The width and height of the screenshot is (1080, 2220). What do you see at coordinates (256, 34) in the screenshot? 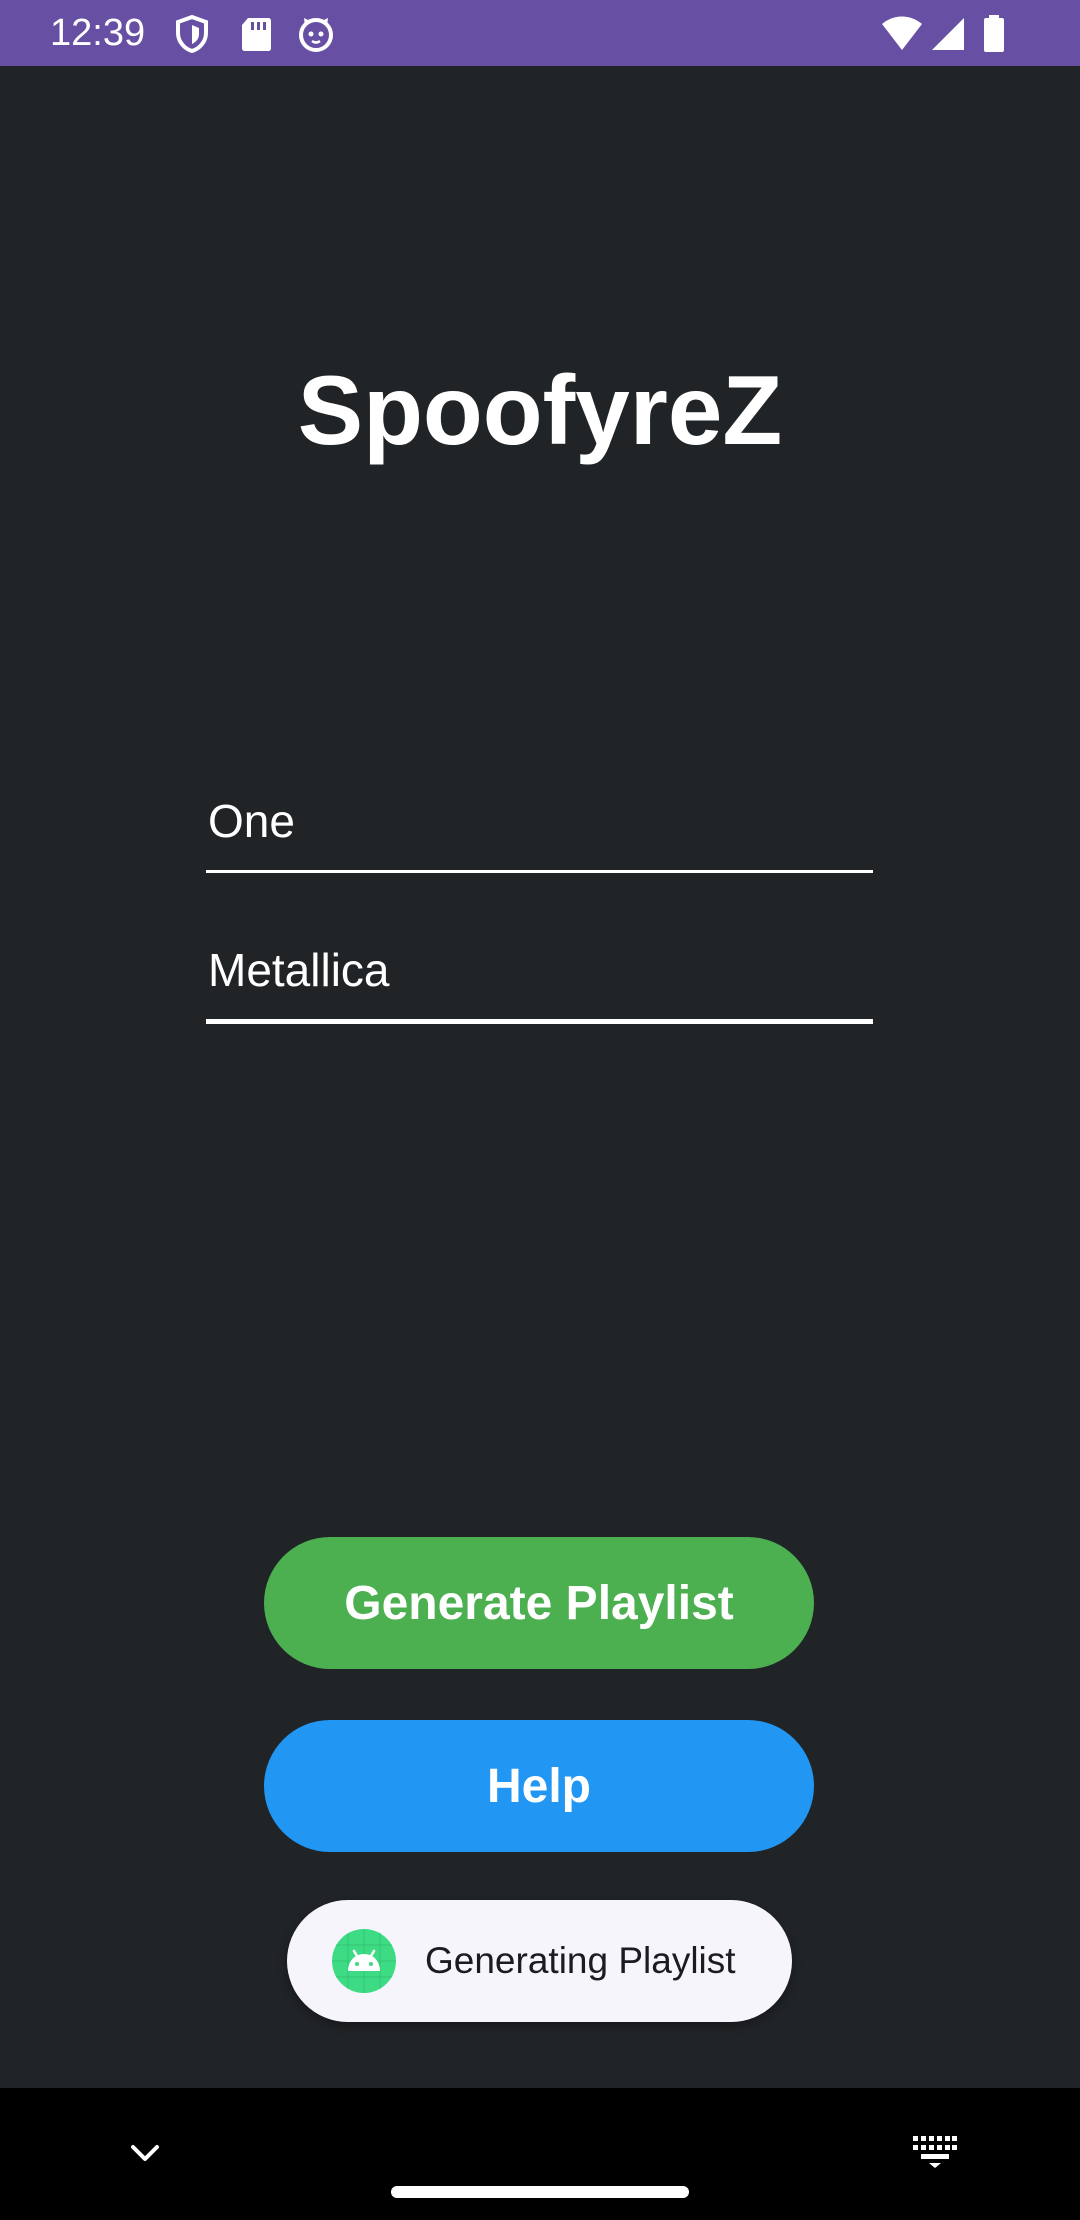
I see `sd-card-icon` at bounding box center [256, 34].